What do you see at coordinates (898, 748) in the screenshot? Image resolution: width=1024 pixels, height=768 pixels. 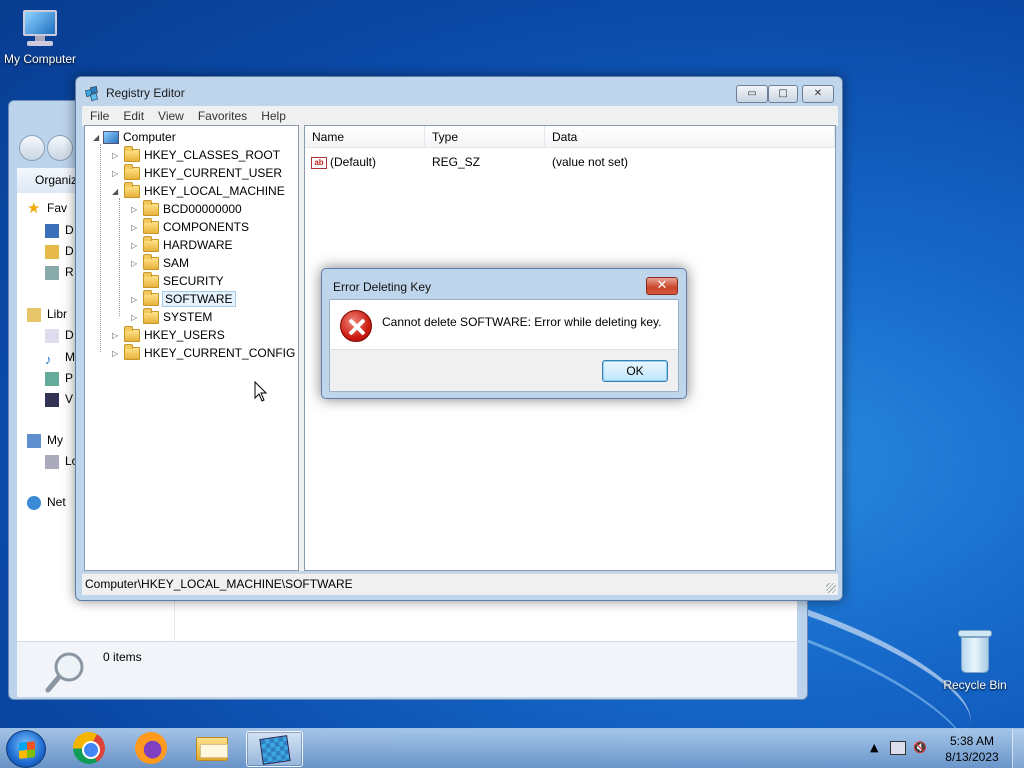 I see `action-center-icon` at bounding box center [898, 748].